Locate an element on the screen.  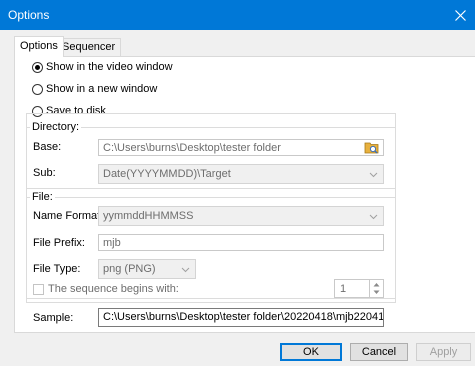
file-prefix-label: File Prefix: is located at coordinates (59, 243).